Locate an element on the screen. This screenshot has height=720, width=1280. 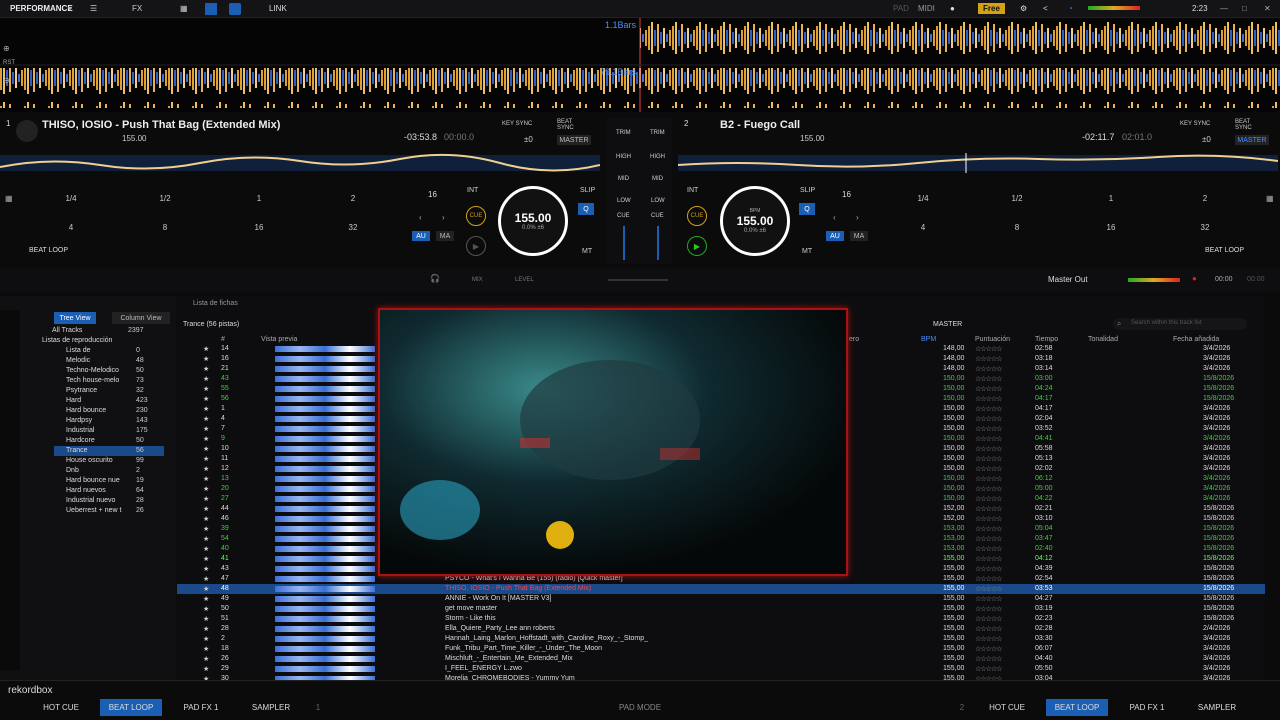
deck2-pad-5: 4 is located at coordinates (923, 227).